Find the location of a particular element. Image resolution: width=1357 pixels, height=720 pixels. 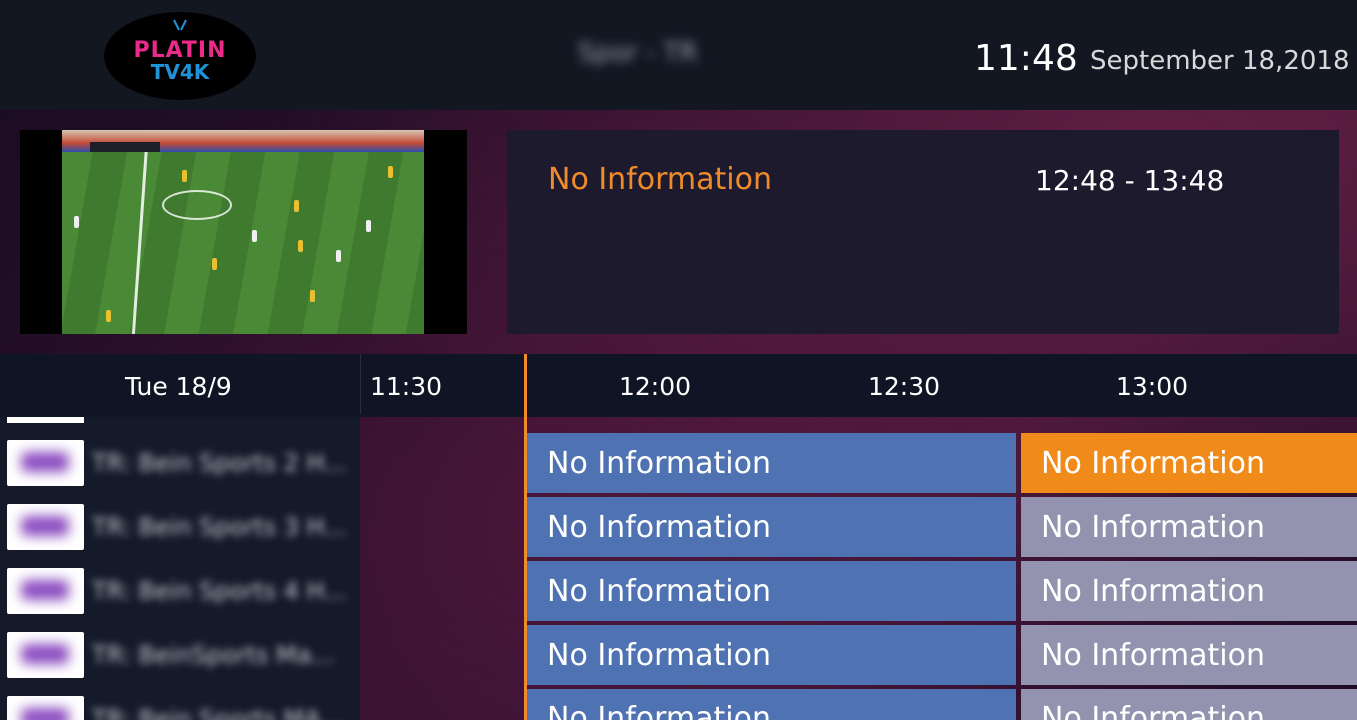

program-time-range: 12:48 - 13:48 is located at coordinates (1130, 180).